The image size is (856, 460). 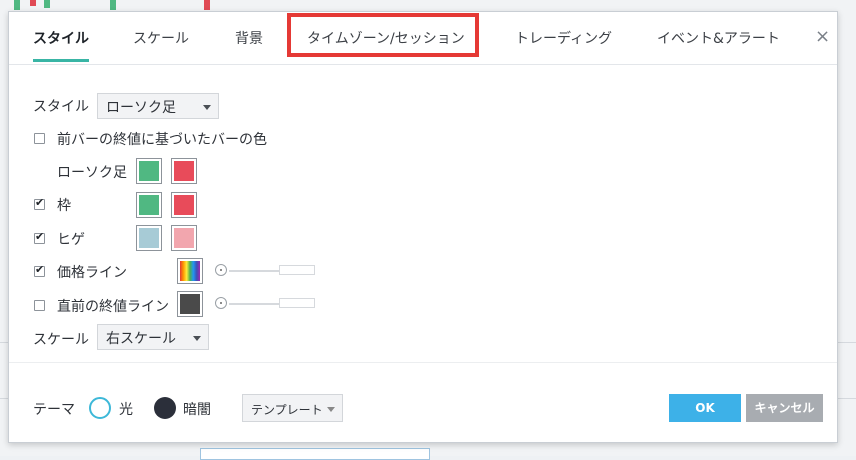 I want to click on candles-up-color-swatch, so click(x=149, y=171).